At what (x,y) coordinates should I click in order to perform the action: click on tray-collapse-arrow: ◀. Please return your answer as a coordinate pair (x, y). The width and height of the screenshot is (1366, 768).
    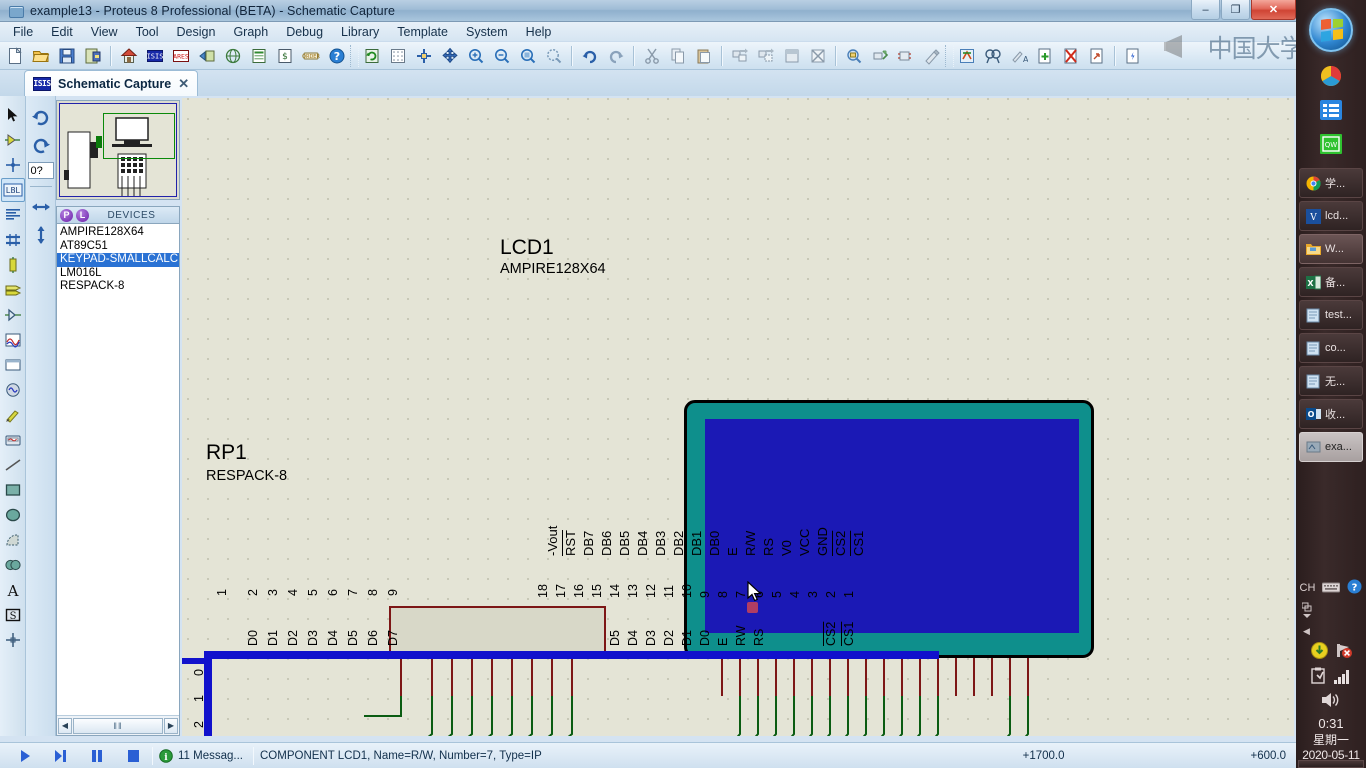
    Looking at the image, I should click on (1306, 631).